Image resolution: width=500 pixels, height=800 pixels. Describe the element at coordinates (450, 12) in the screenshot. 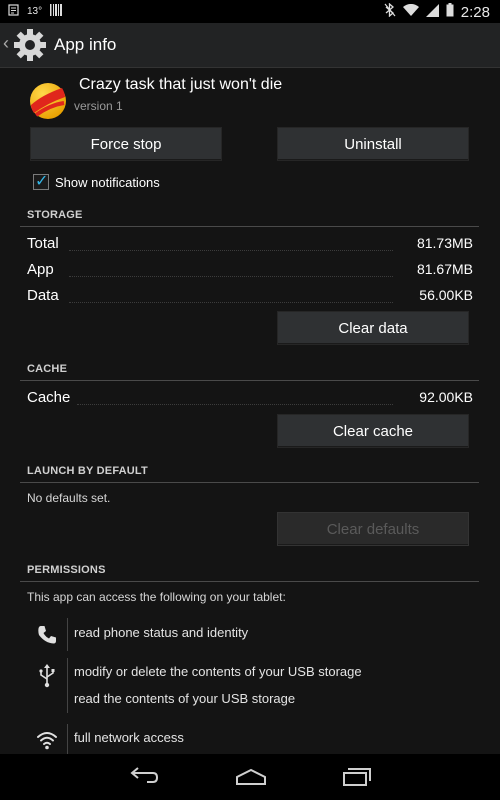

I see `battery-icon` at that location.